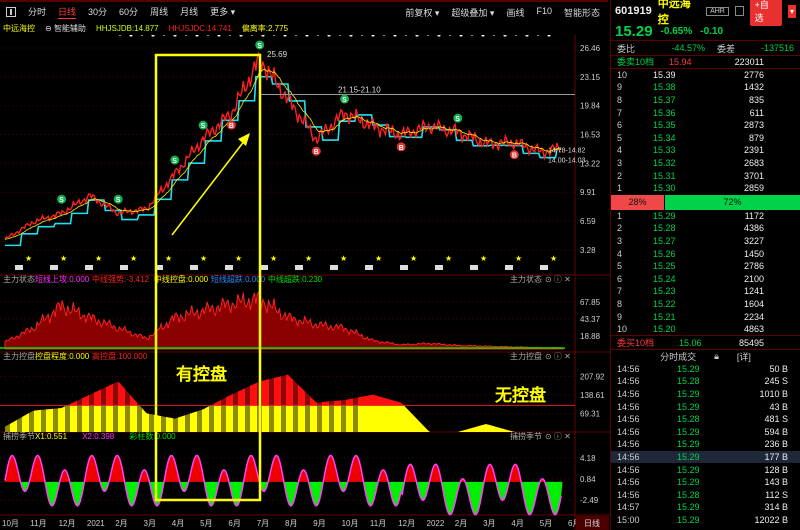 This screenshot has width=800, height=530. I want to click on level: 7, so click(620, 112).